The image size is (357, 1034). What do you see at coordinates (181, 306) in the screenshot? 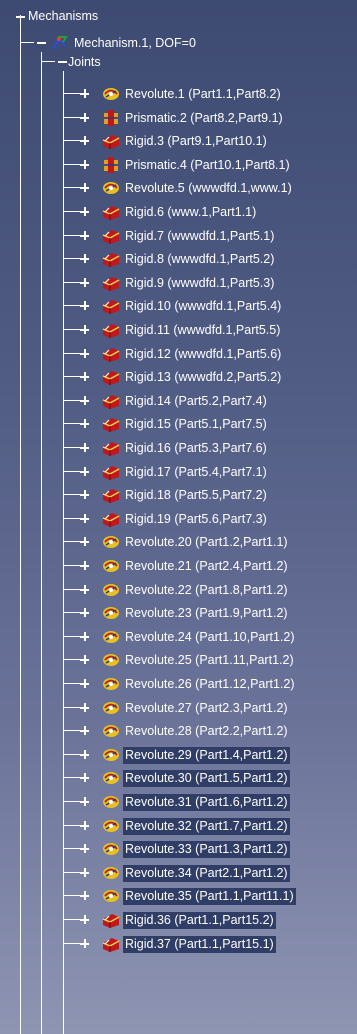
I see `joint-item: Rigid.10 (wwwdfd.1,Part5.4)` at bounding box center [181, 306].